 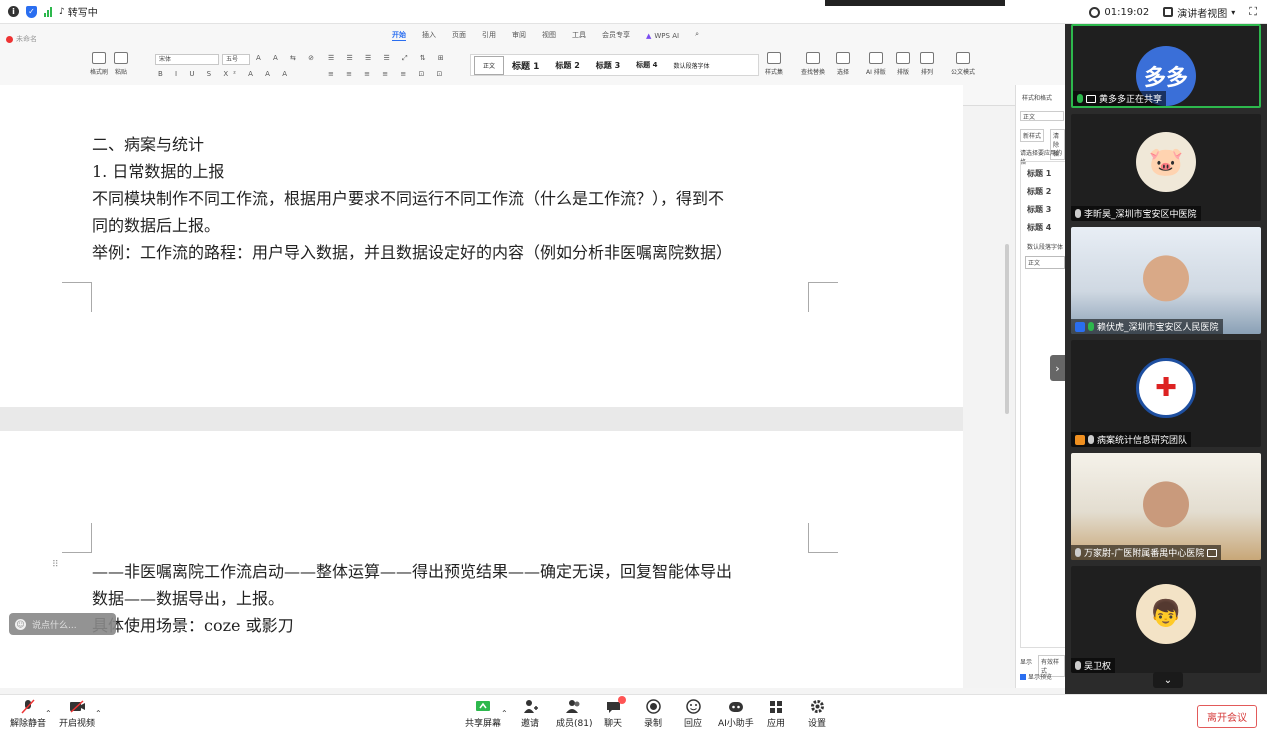 I want to click on style-list-body: 正文, so click(x=1045, y=262).